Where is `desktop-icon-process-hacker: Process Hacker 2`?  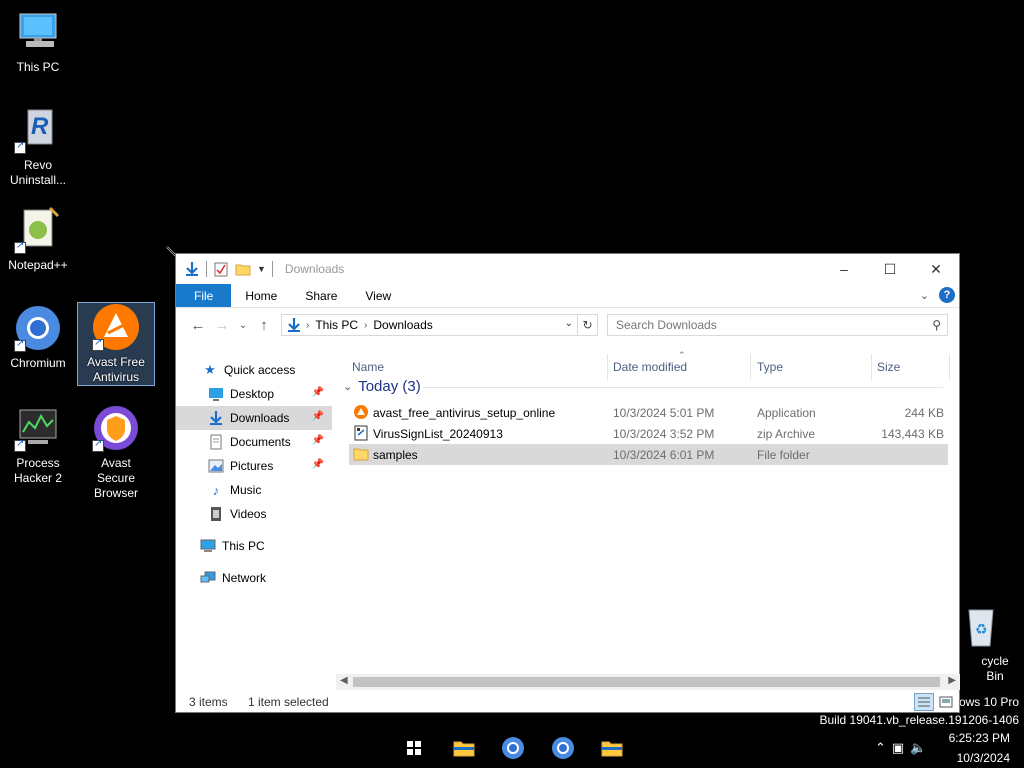
desktop-icon-process-hacker: Process Hacker 2 is located at coordinates (38, 445).